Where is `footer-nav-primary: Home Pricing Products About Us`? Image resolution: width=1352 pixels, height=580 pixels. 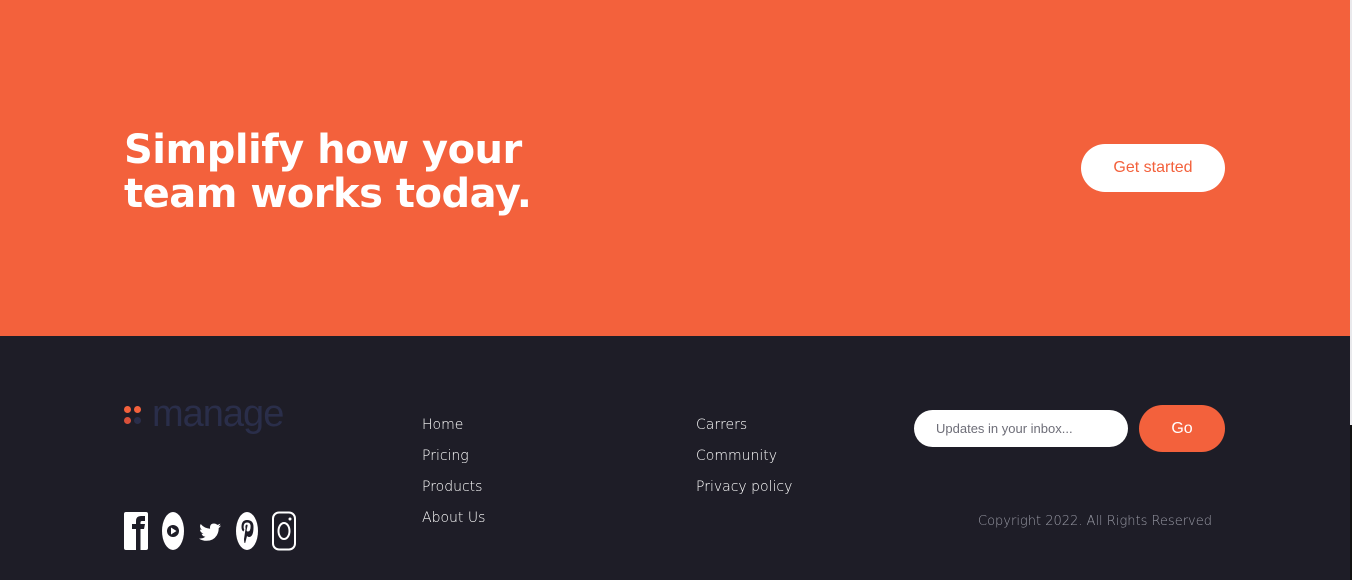 footer-nav-primary: Home Pricing Products About Us is located at coordinates (453, 478).